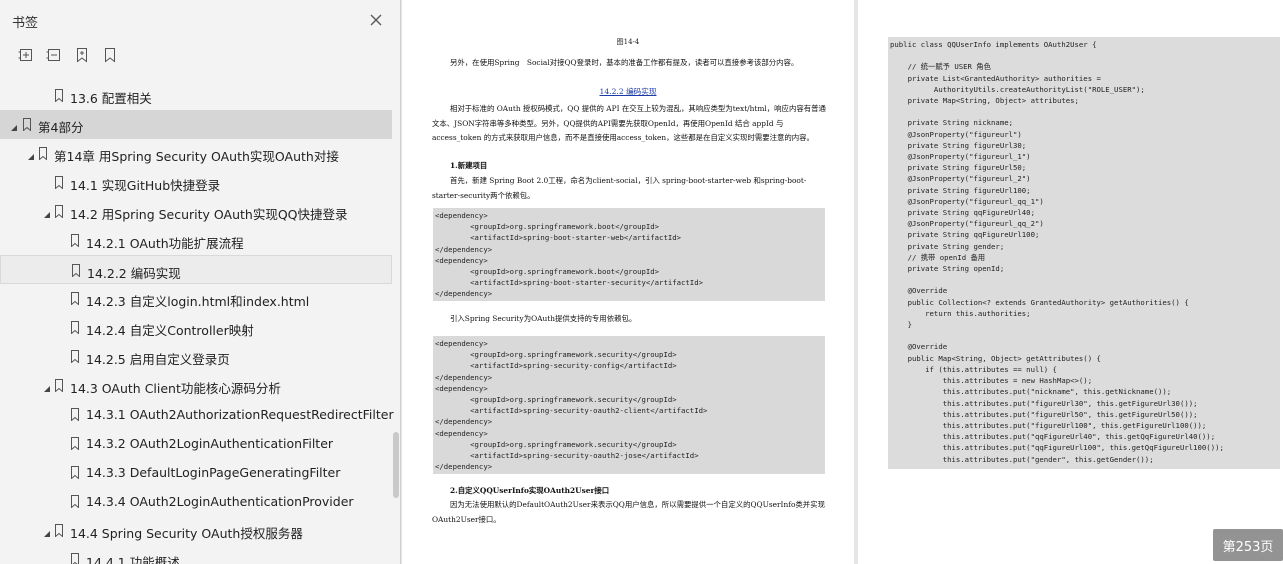  I want to click on bookmark-item: 13.6 配置相关, so click(196, 95).